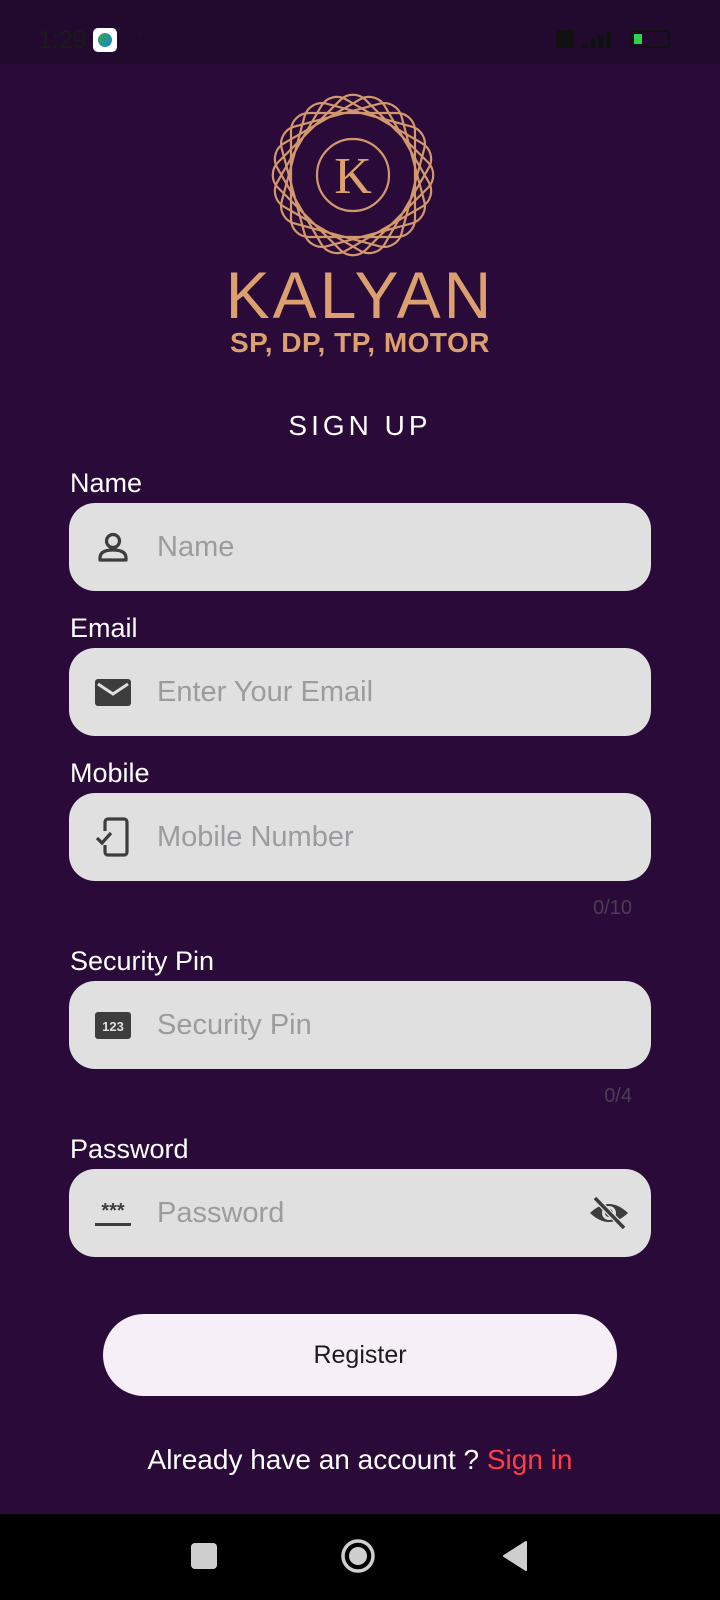 This screenshot has width=720, height=1600. What do you see at coordinates (360, 295) in the screenshot?
I see `brand-name: KALYAN` at bounding box center [360, 295].